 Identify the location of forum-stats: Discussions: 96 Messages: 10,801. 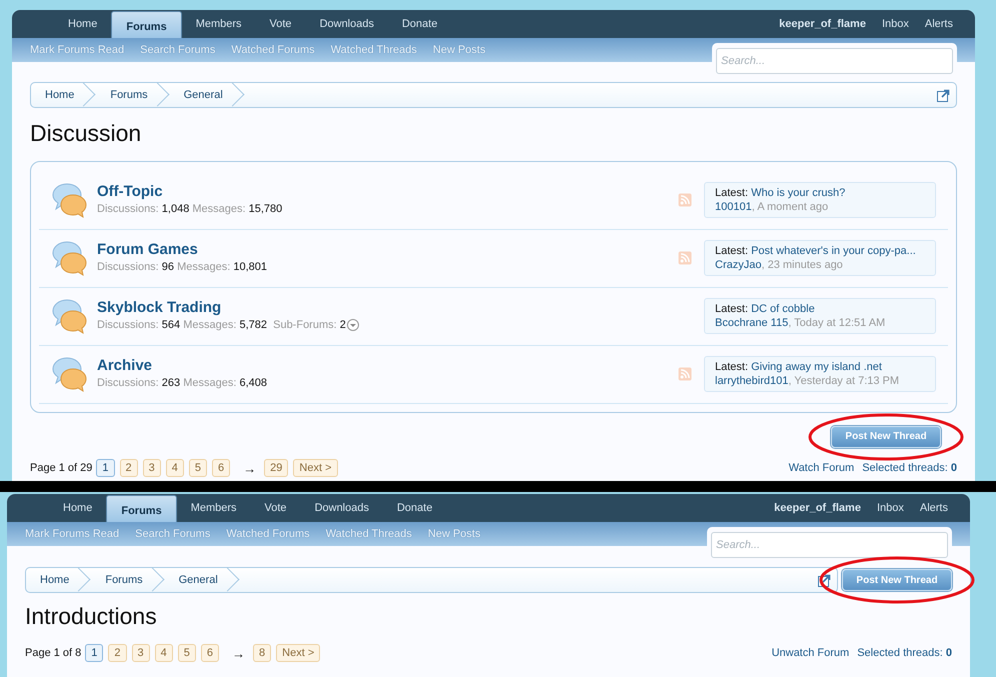
(182, 268).